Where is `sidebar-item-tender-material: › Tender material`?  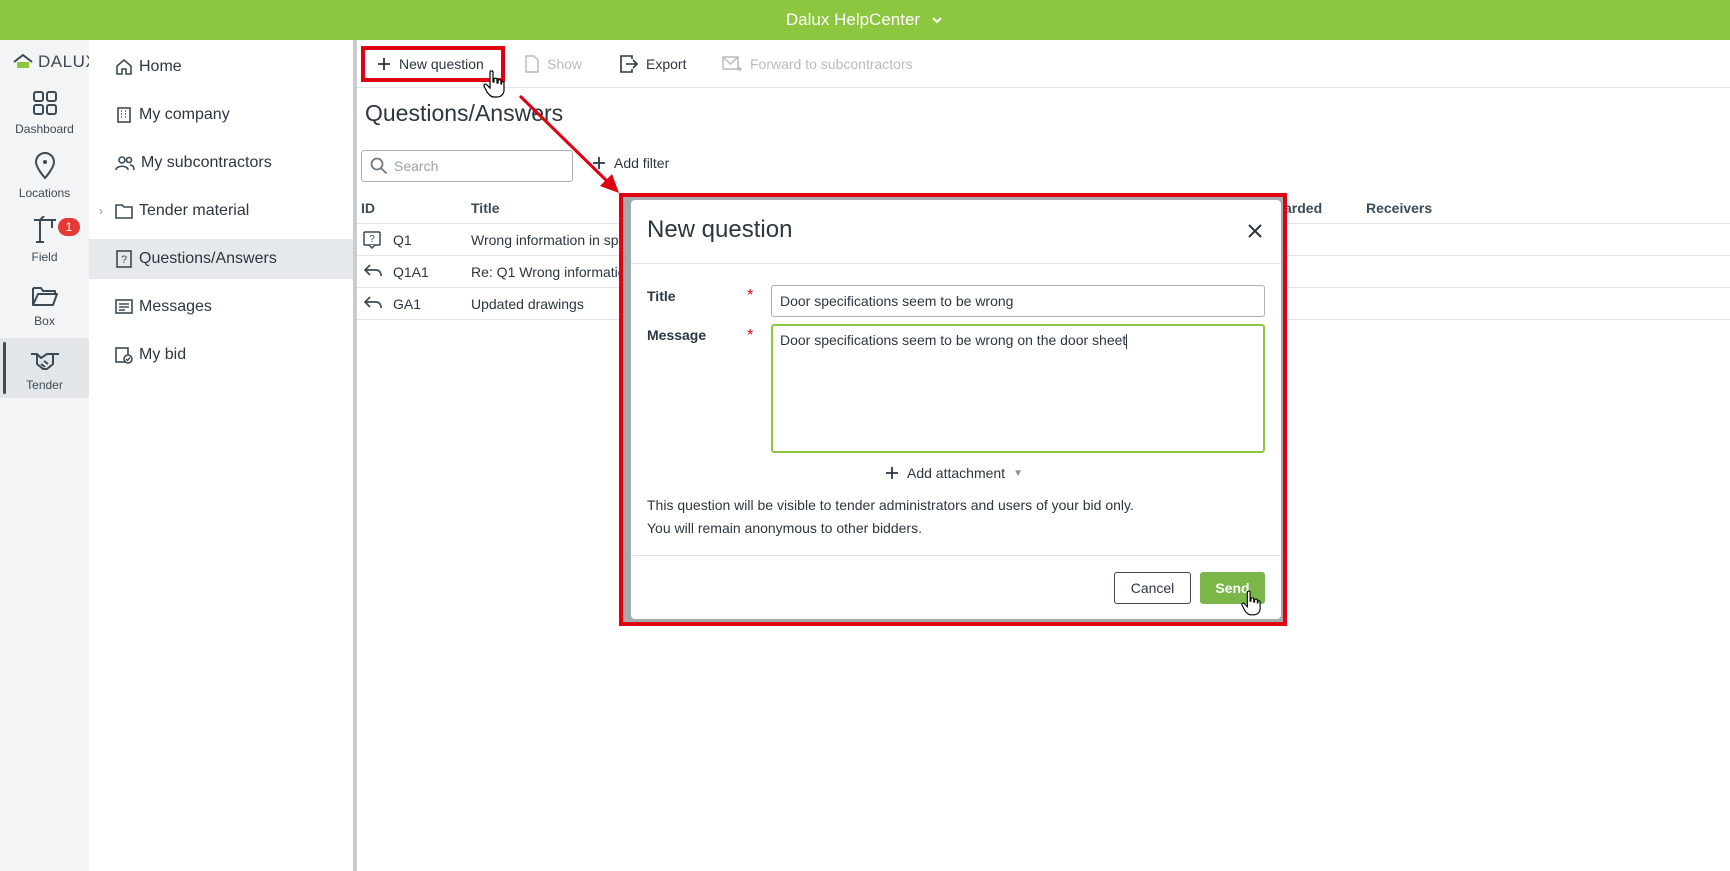 sidebar-item-tender-material: › Tender material is located at coordinates (221, 211).